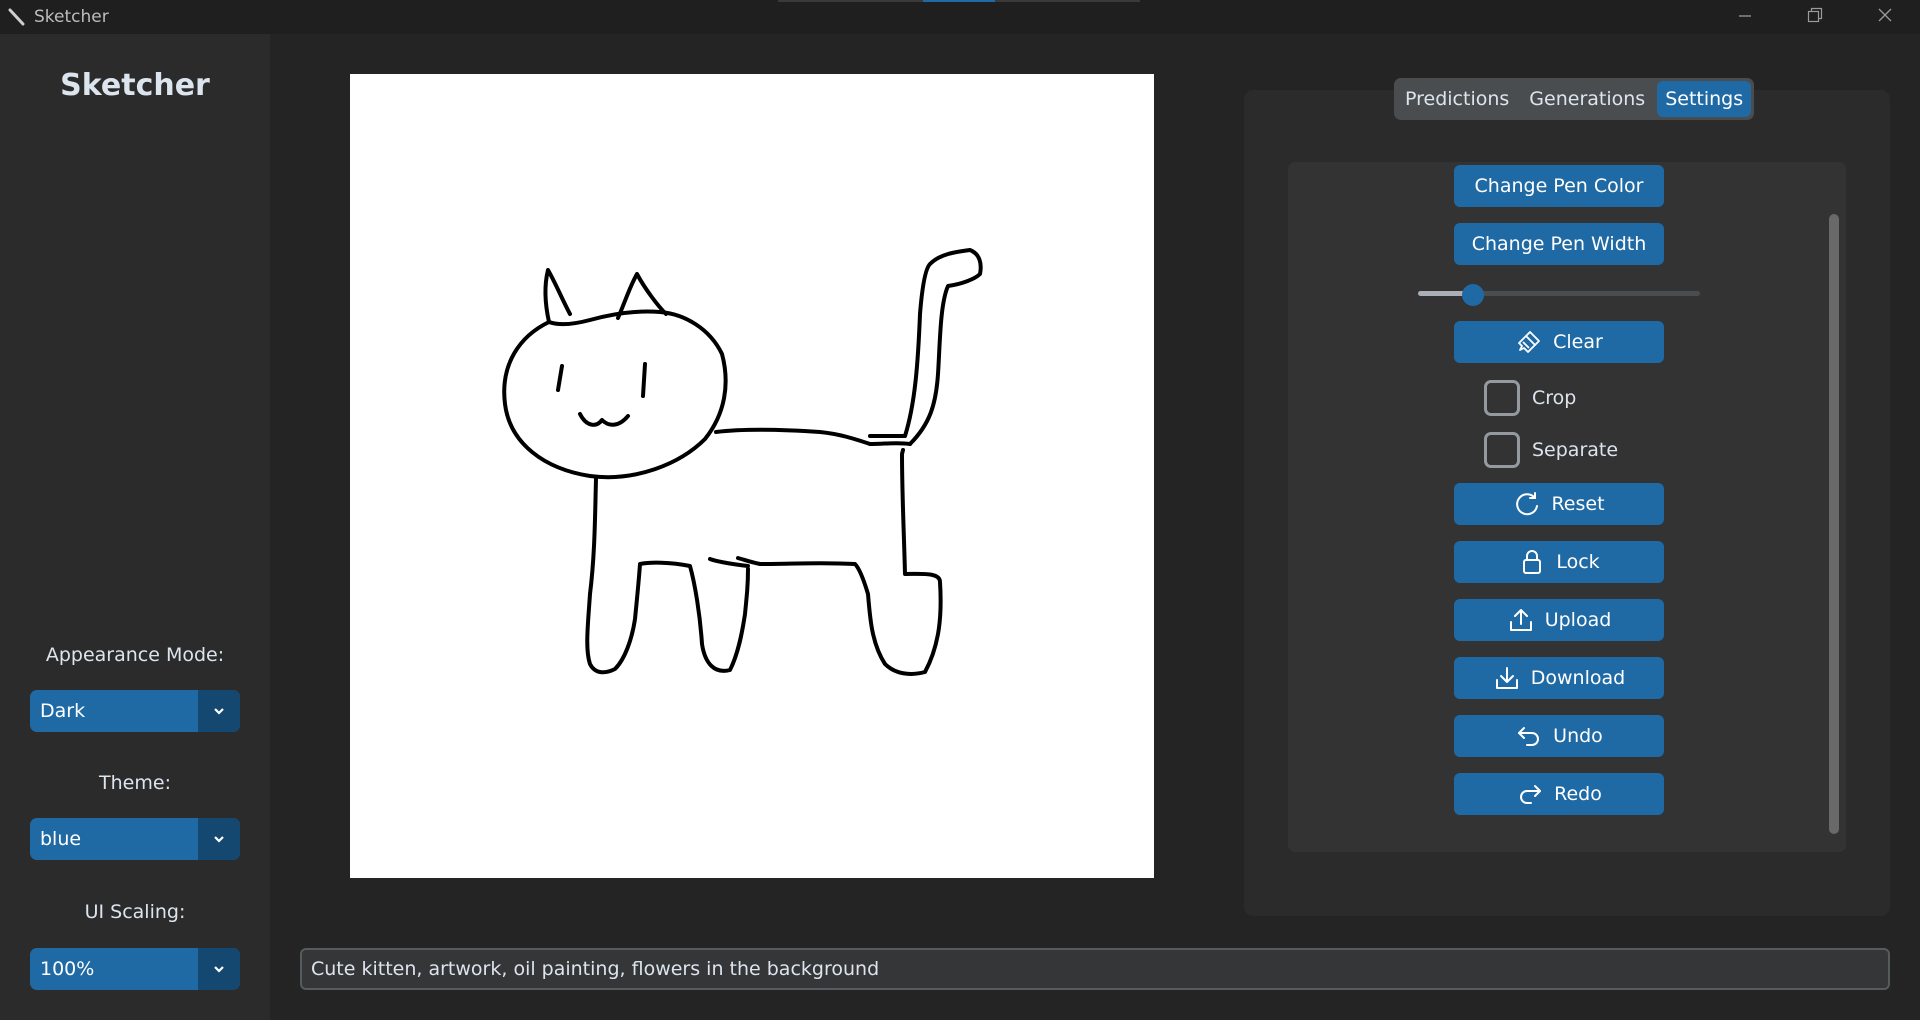 The width and height of the screenshot is (1920, 1020). Describe the element at coordinates (1529, 342) in the screenshot. I see `brush-icon` at that location.